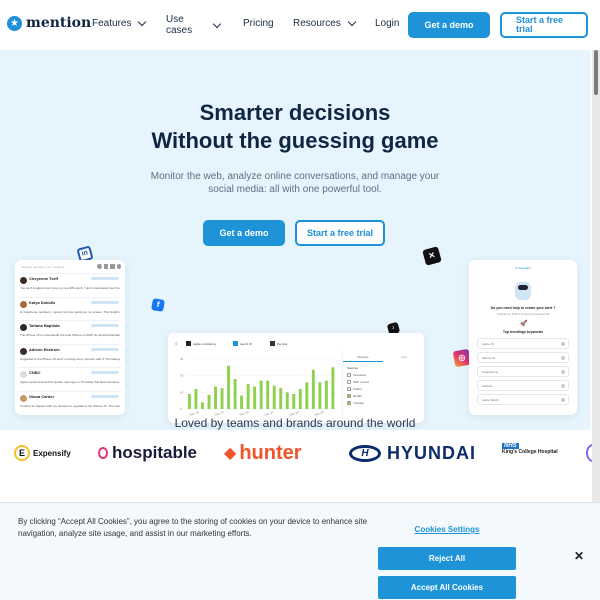 This screenshot has width=600, height=600. I want to click on source-label: Web / press, so click(361, 382).